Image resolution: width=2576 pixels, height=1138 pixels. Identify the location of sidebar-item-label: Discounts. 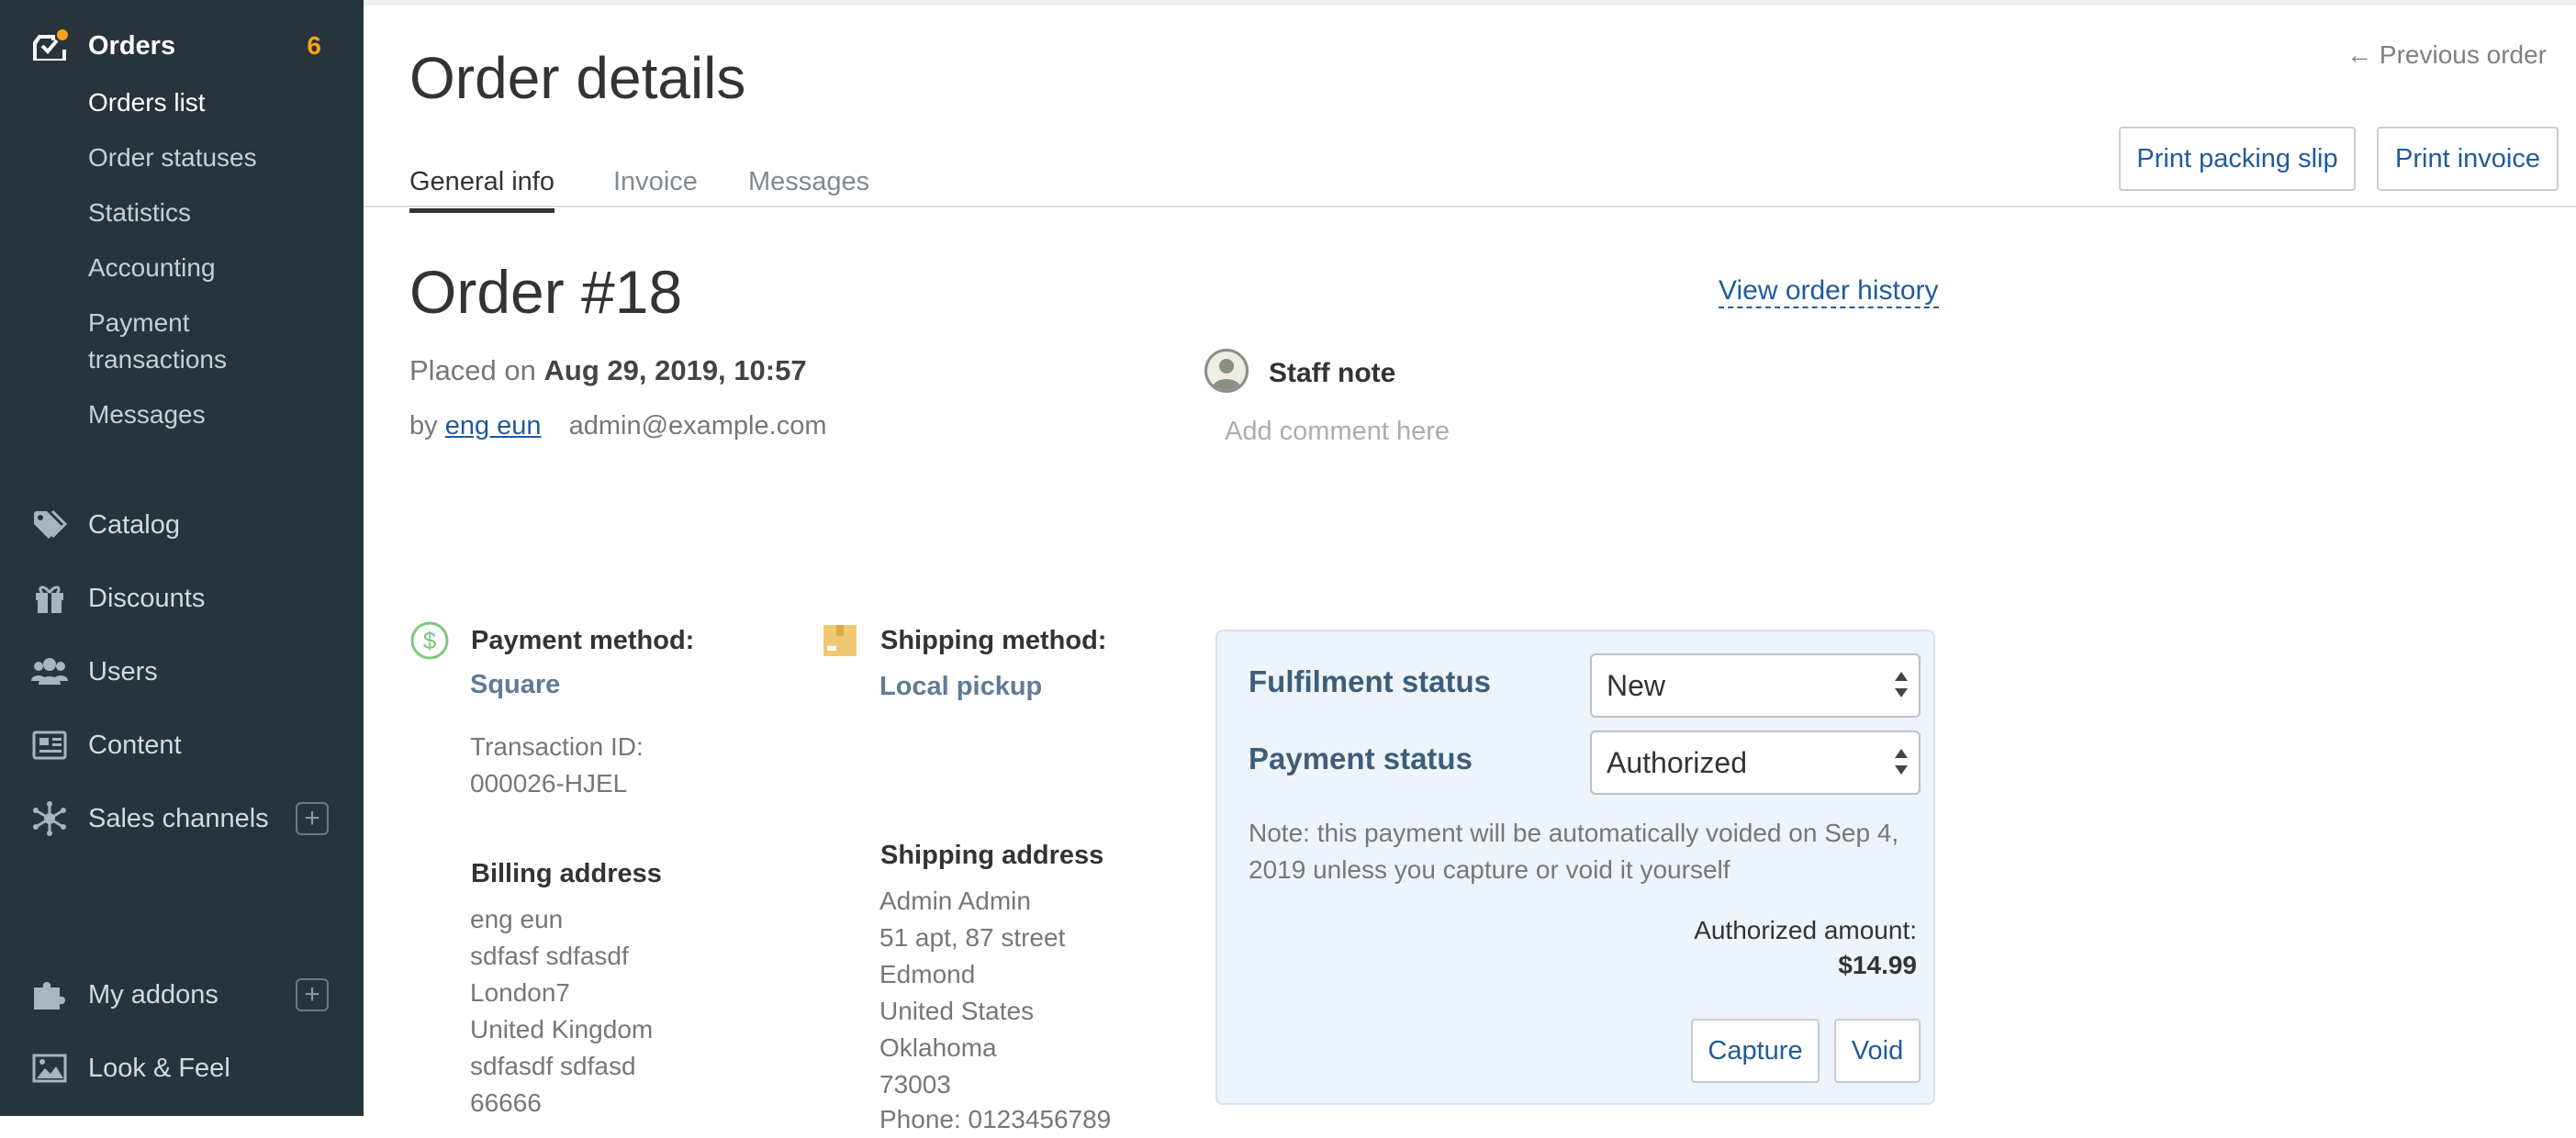
(147, 598).